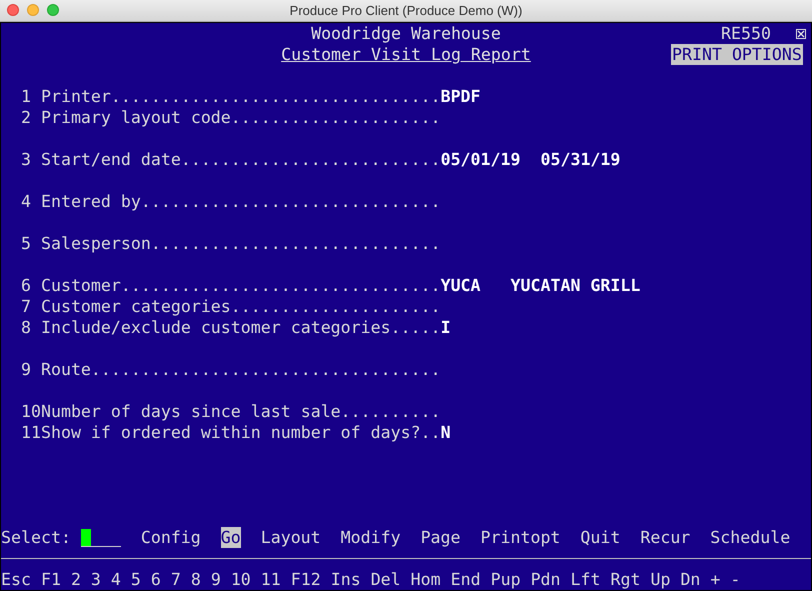 The image size is (812, 591). What do you see at coordinates (170, 537) in the screenshot?
I see `menu-option: Config` at bounding box center [170, 537].